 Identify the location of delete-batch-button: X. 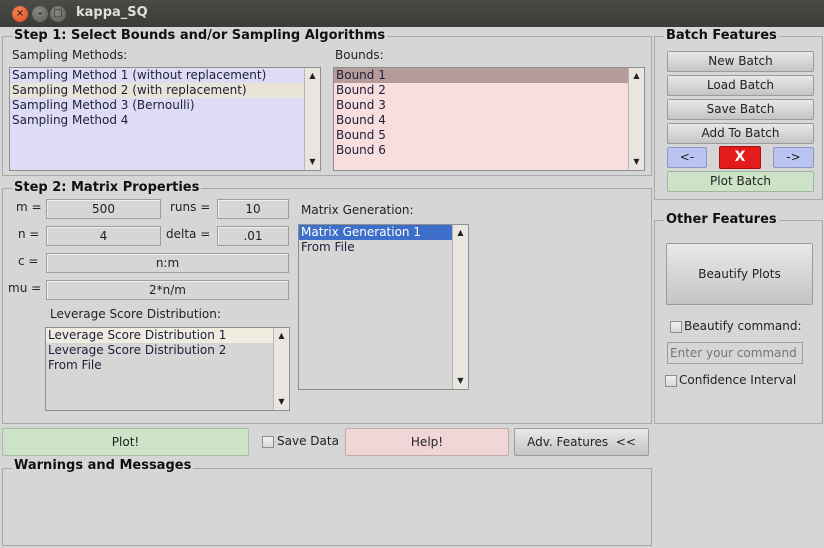
(740, 157).